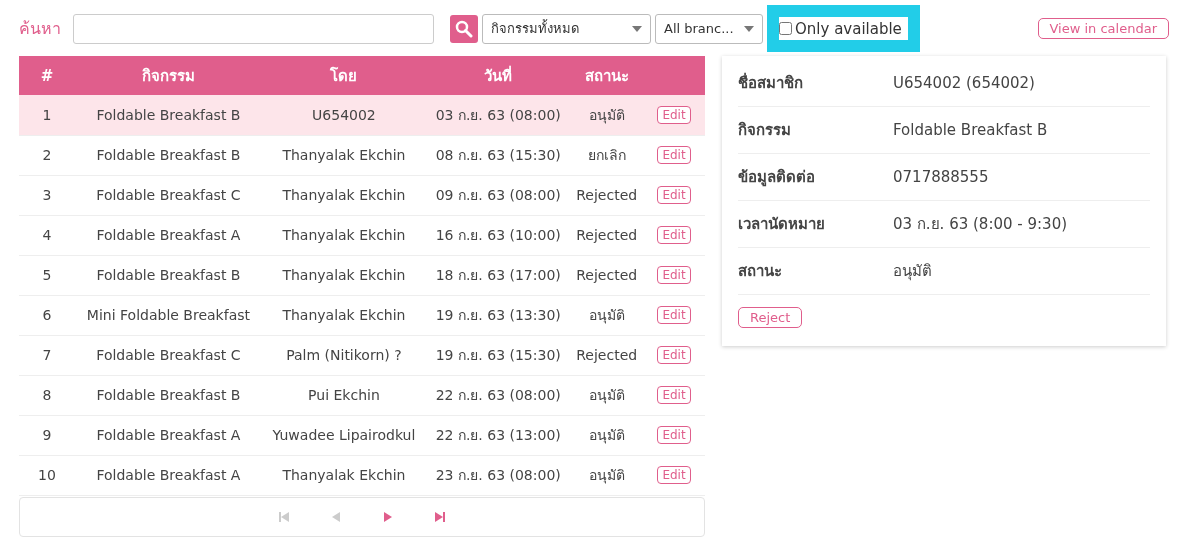 Image resolution: width=1188 pixels, height=542 pixels. I want to click on field-value: U654002 (654002), so click(964, 83).